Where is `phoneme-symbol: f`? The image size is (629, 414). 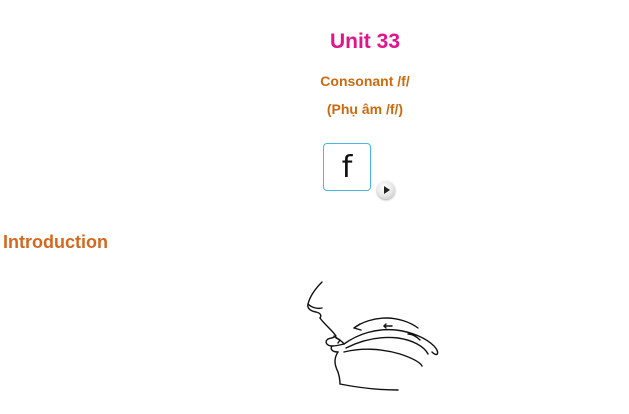 phoneme-symbol: f is located at coordinates (347, 167).